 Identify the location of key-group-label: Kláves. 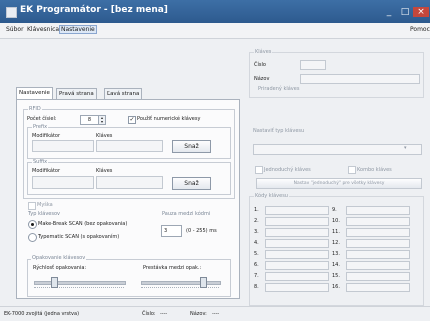
(263, 52).